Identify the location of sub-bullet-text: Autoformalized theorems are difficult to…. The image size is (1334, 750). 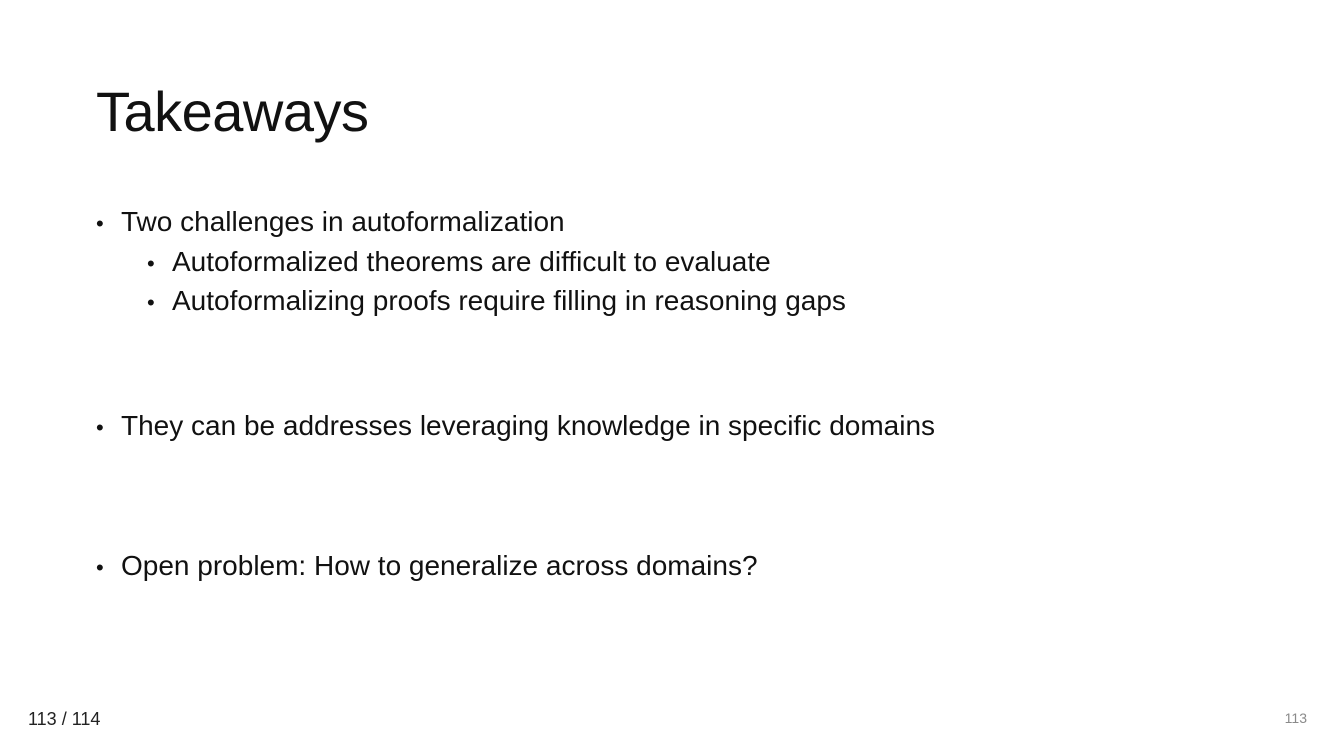
(471, 261).